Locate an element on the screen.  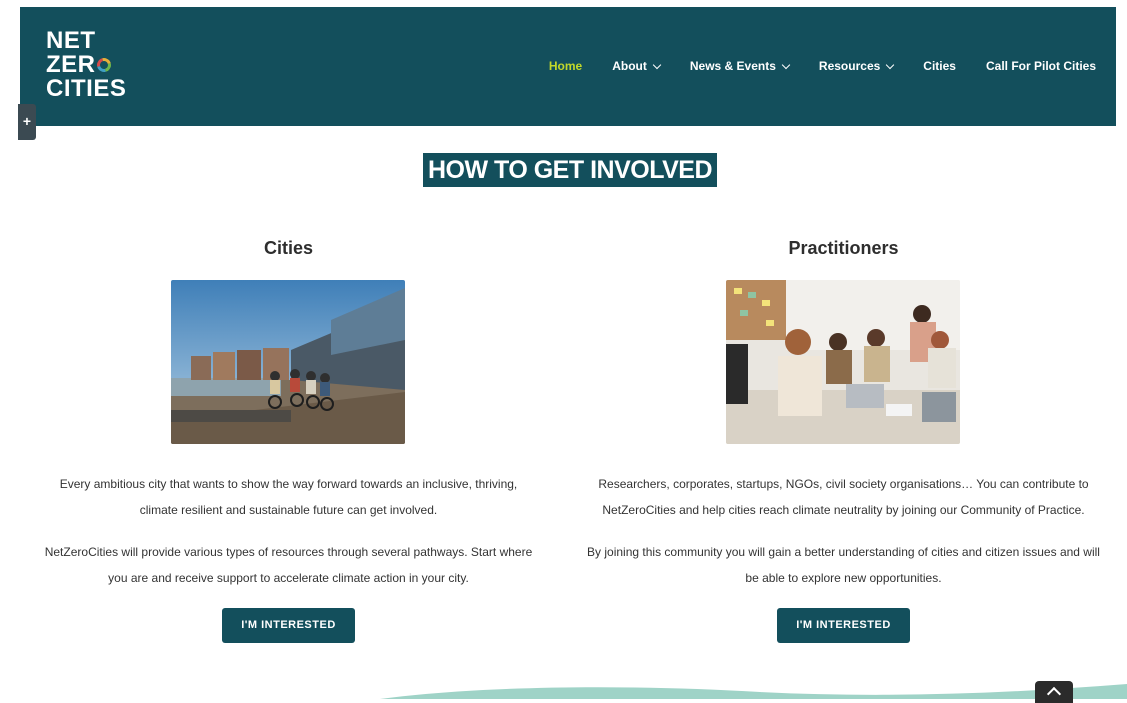
logo-line-2: ZER is located at coordinates (86, 65).